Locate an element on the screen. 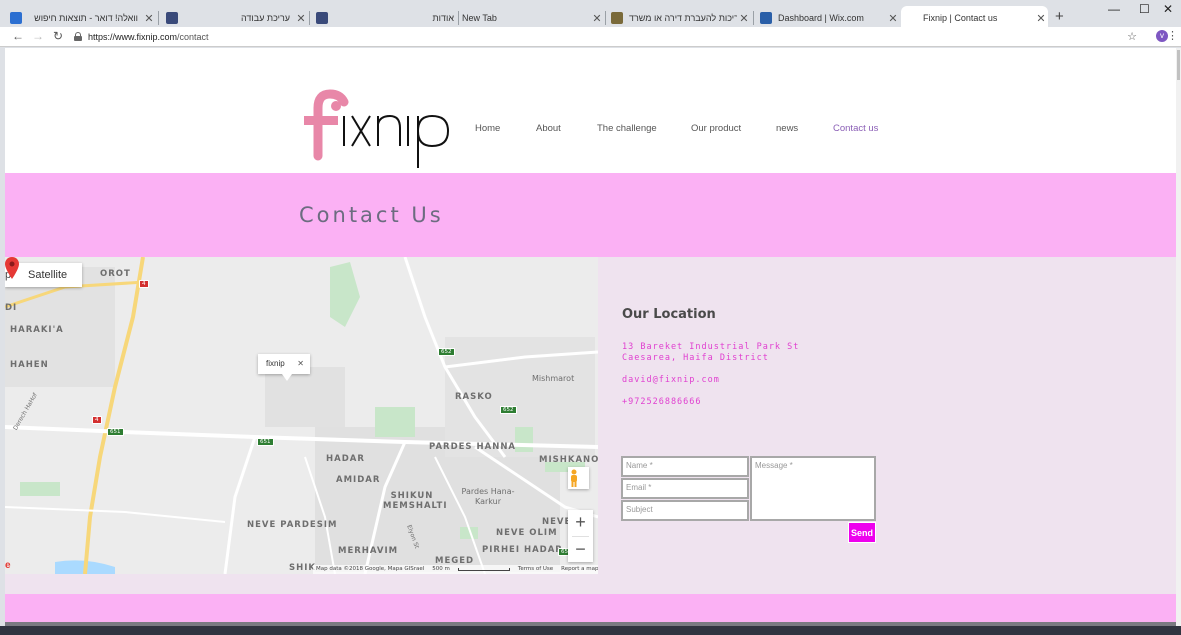 The height and width of the screenshot is (635, 1181). email-link: david@fixnip.com is located at coordinates (671, 380).